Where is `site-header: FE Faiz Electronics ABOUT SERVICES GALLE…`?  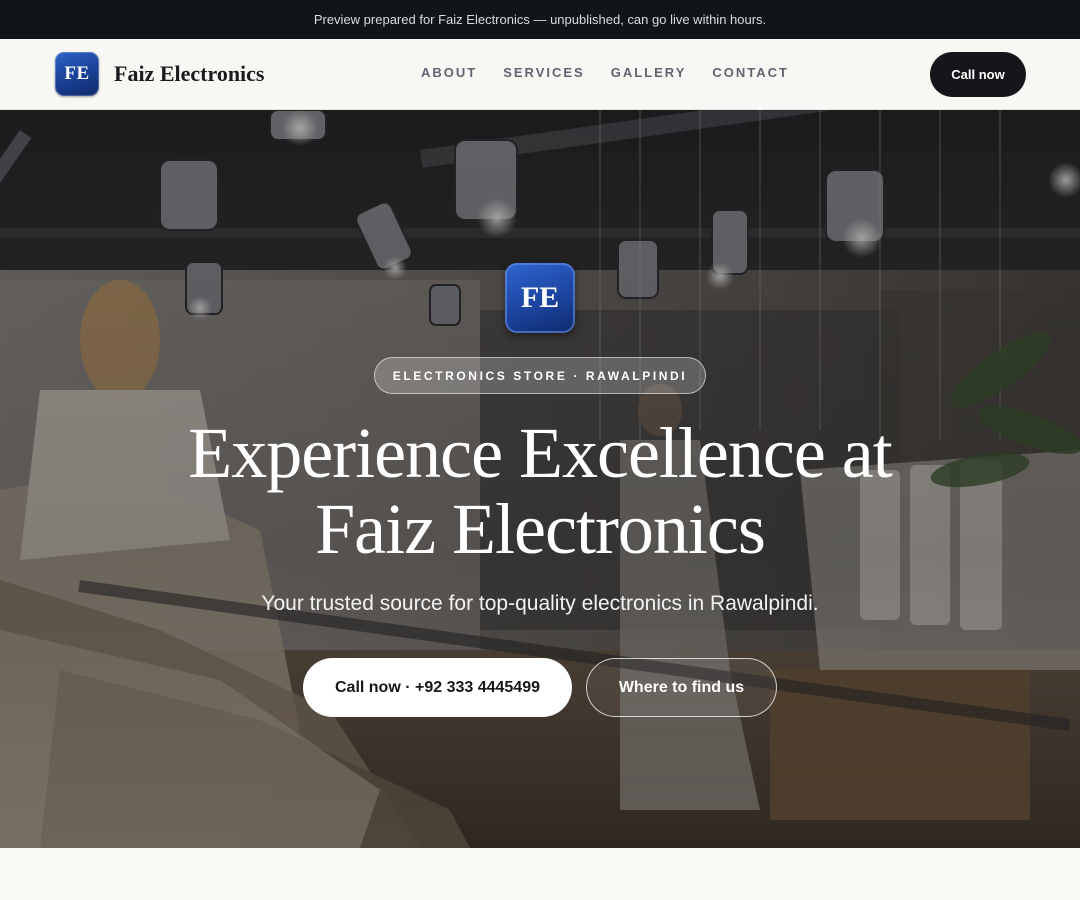 site-header: FE Faiz Electronics ABOUT SERVICES GALLE… is located at coordinates (540, 74).